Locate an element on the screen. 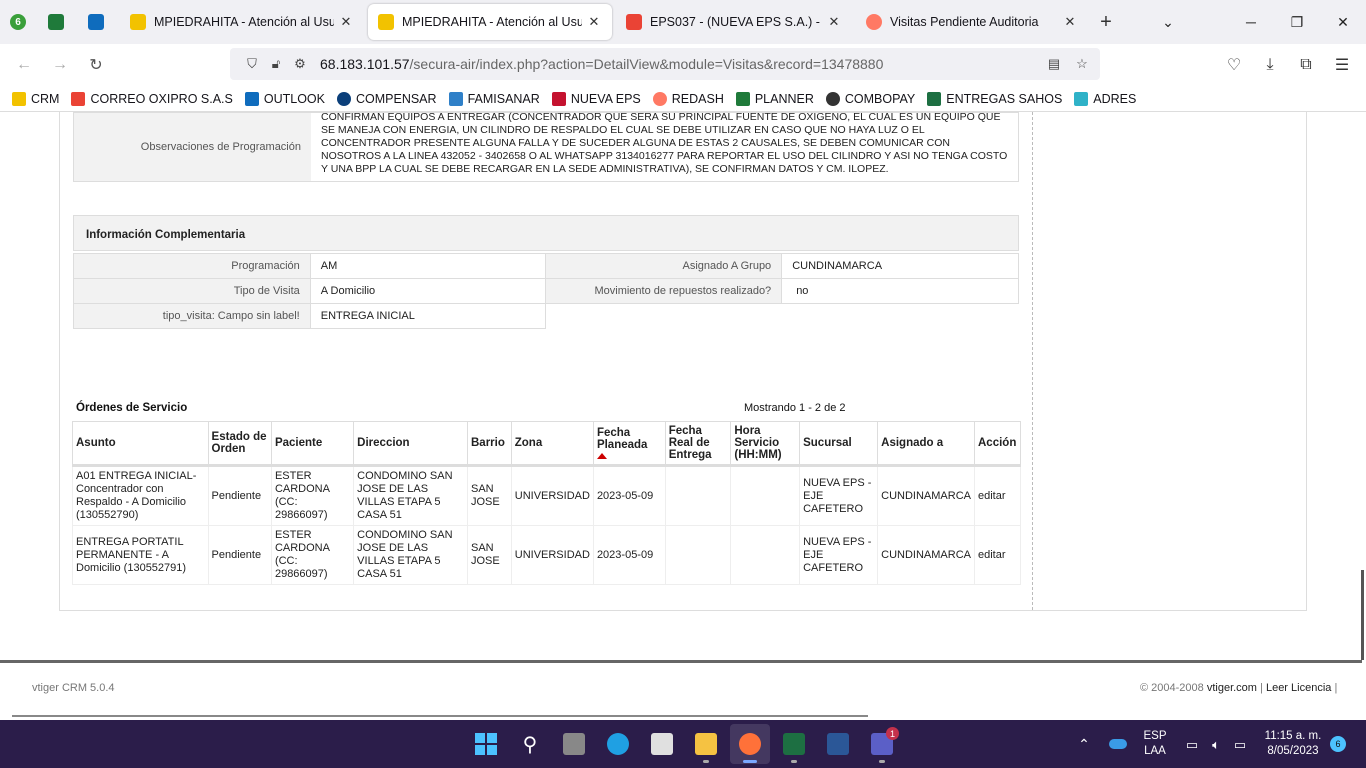 The height and width of the screenshot is (768, 1366). cell-fecha-real is located at coordinates (698, 495).